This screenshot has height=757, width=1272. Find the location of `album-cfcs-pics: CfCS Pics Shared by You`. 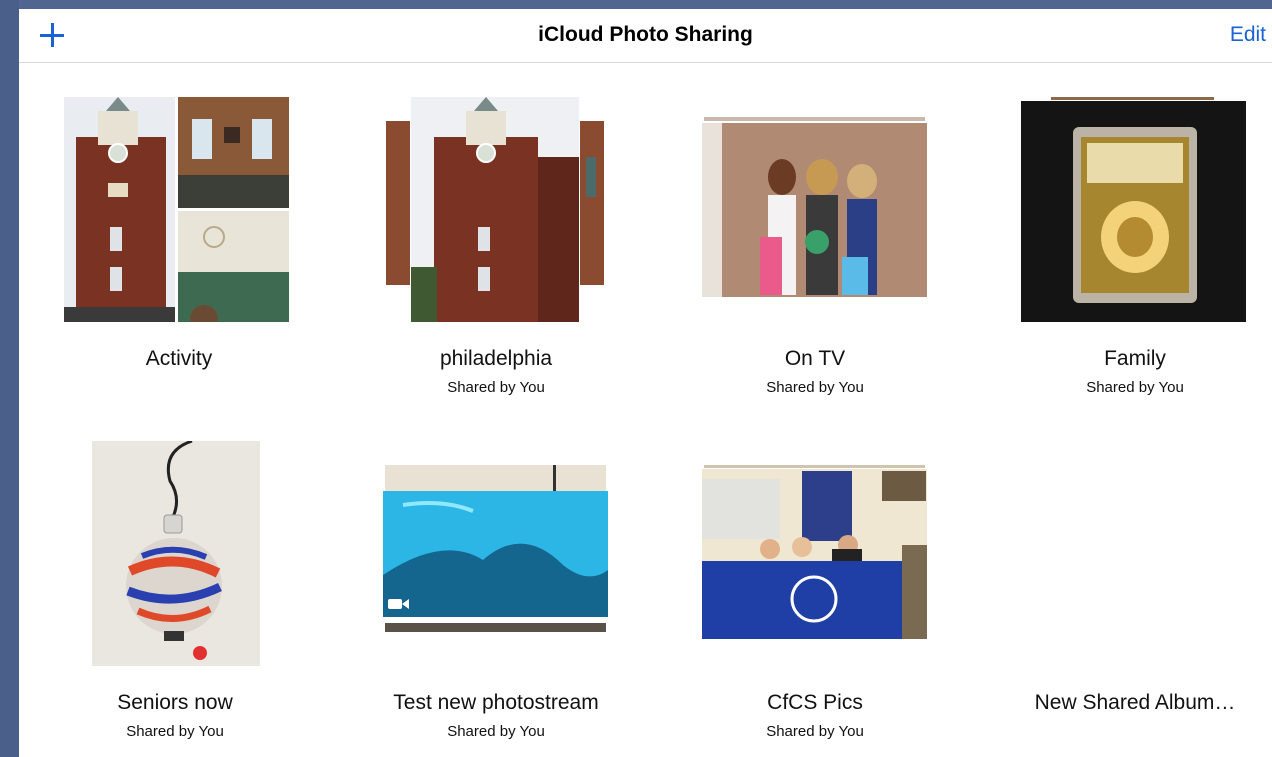

album-cfcs-pics: CfCS Pics Shared by You is located at coordinates (815, 591).